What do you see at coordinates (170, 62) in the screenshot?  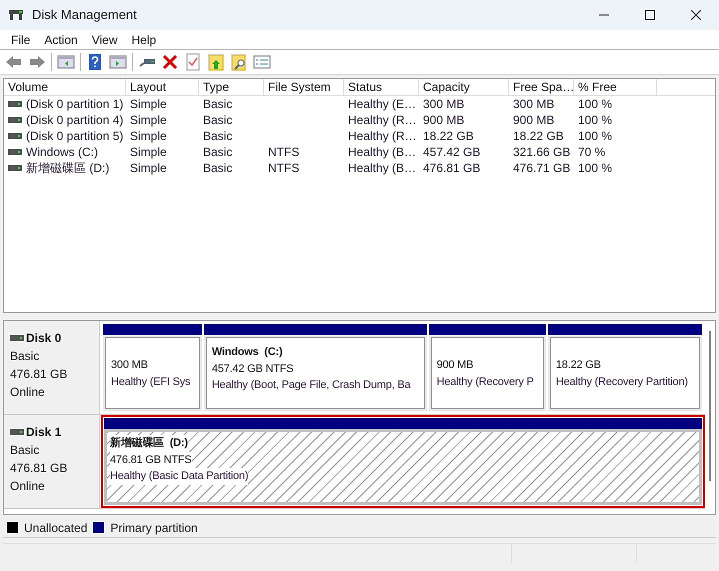 I see `delete-icon` at bounding box center [170, 62].